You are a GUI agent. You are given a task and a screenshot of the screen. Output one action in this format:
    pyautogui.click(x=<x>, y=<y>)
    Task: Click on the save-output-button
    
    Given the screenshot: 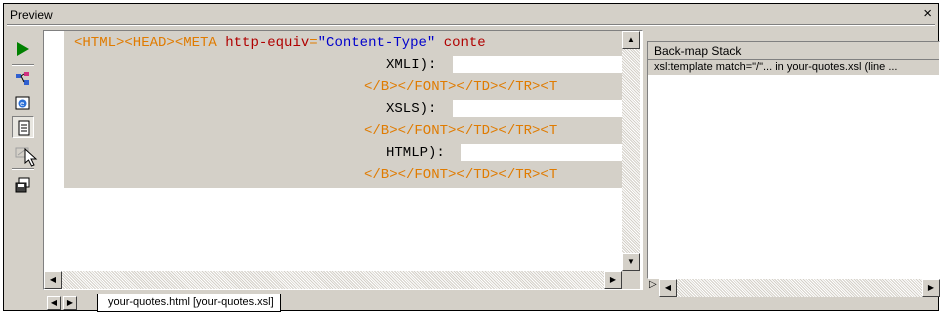 What is the action you would take?
    pyautogui.click(x=23, y=185)
    